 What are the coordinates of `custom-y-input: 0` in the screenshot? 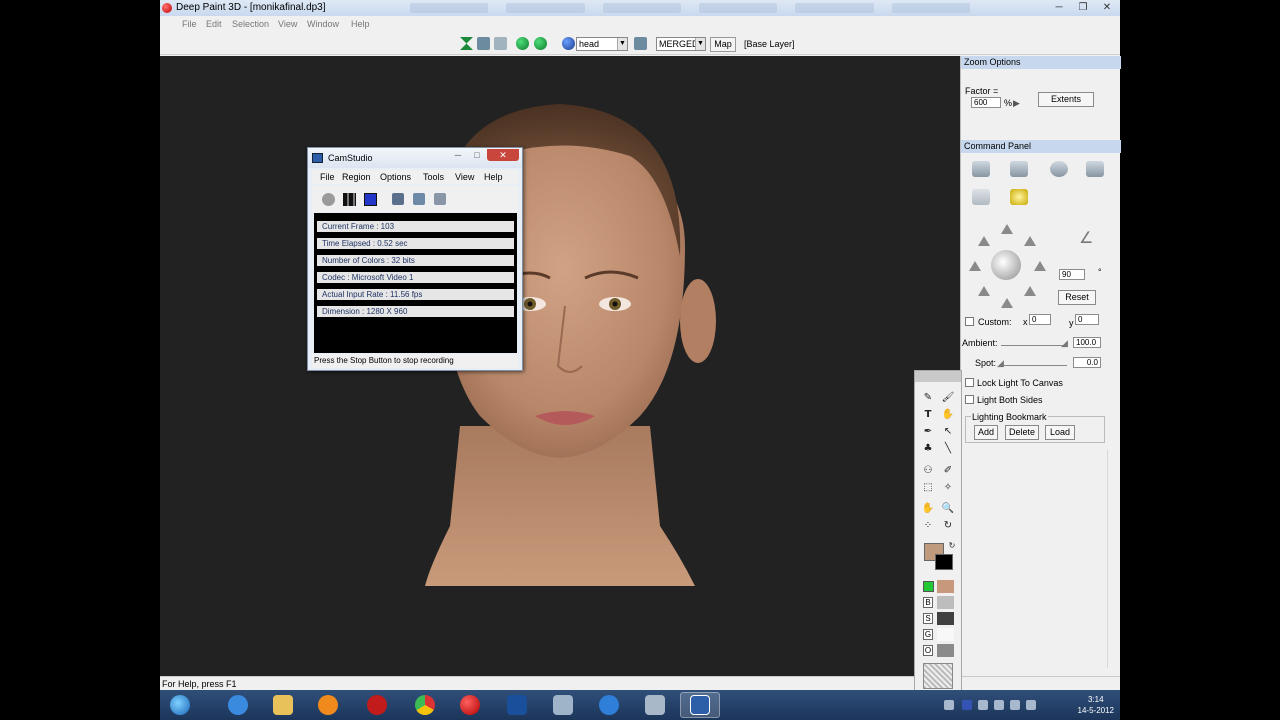 It's located at (1087, 319).